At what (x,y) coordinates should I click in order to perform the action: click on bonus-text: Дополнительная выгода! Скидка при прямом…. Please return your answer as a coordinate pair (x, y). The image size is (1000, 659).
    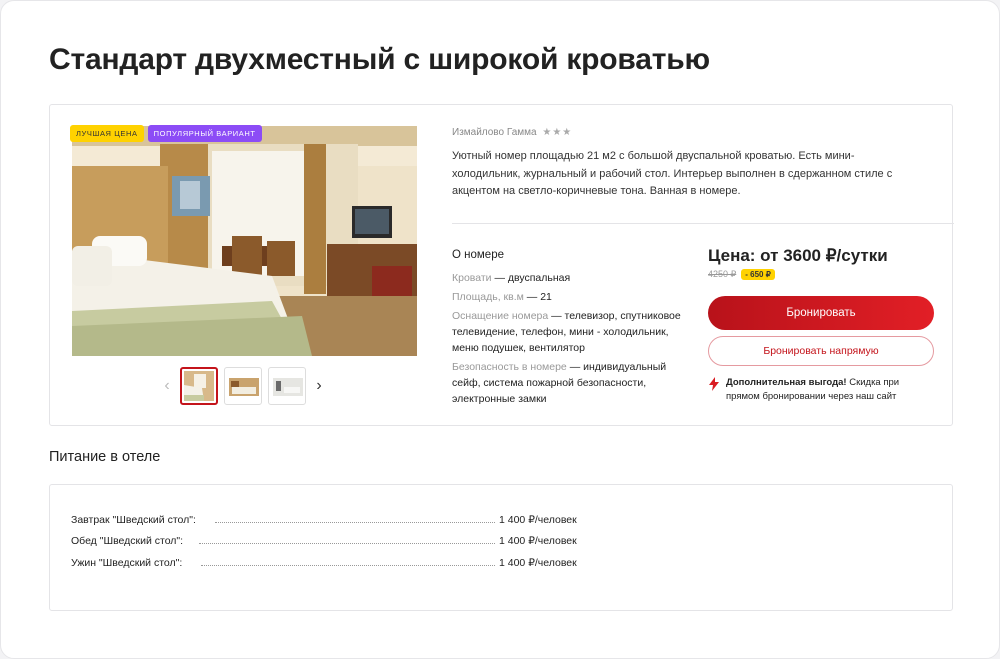
    Looking at the image, I should click on (830, 390).